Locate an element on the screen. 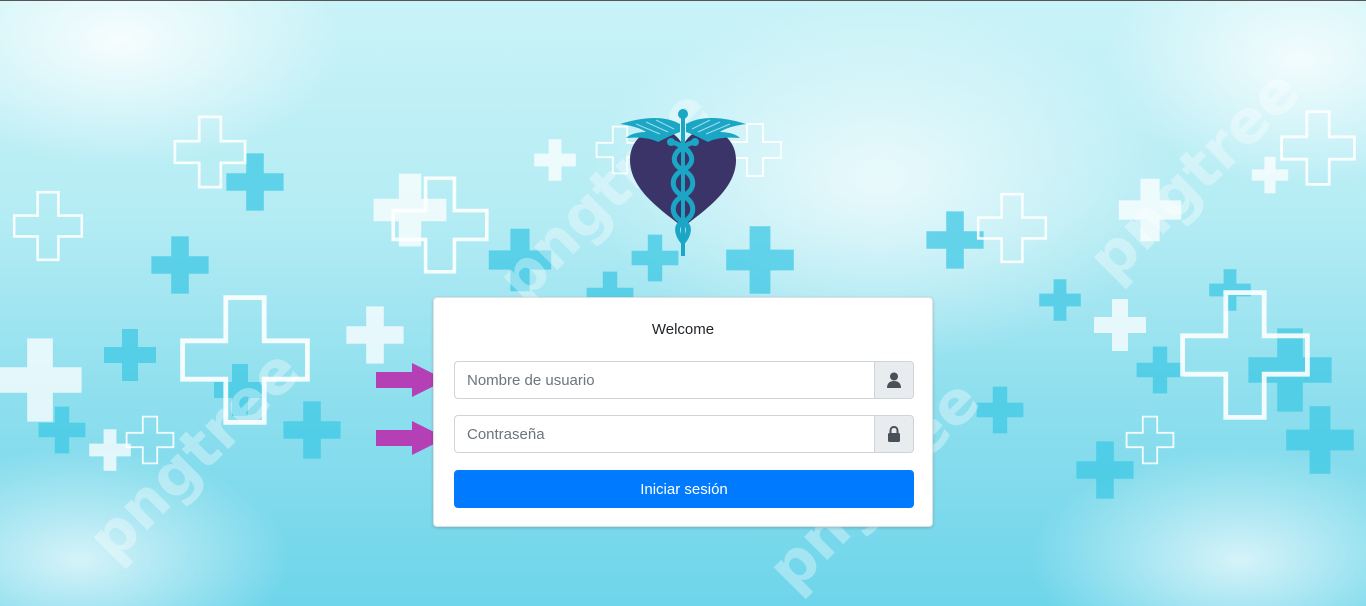 The width and height of the screenshot is (1366, 606). username-input is located at coordinates (664, 380).